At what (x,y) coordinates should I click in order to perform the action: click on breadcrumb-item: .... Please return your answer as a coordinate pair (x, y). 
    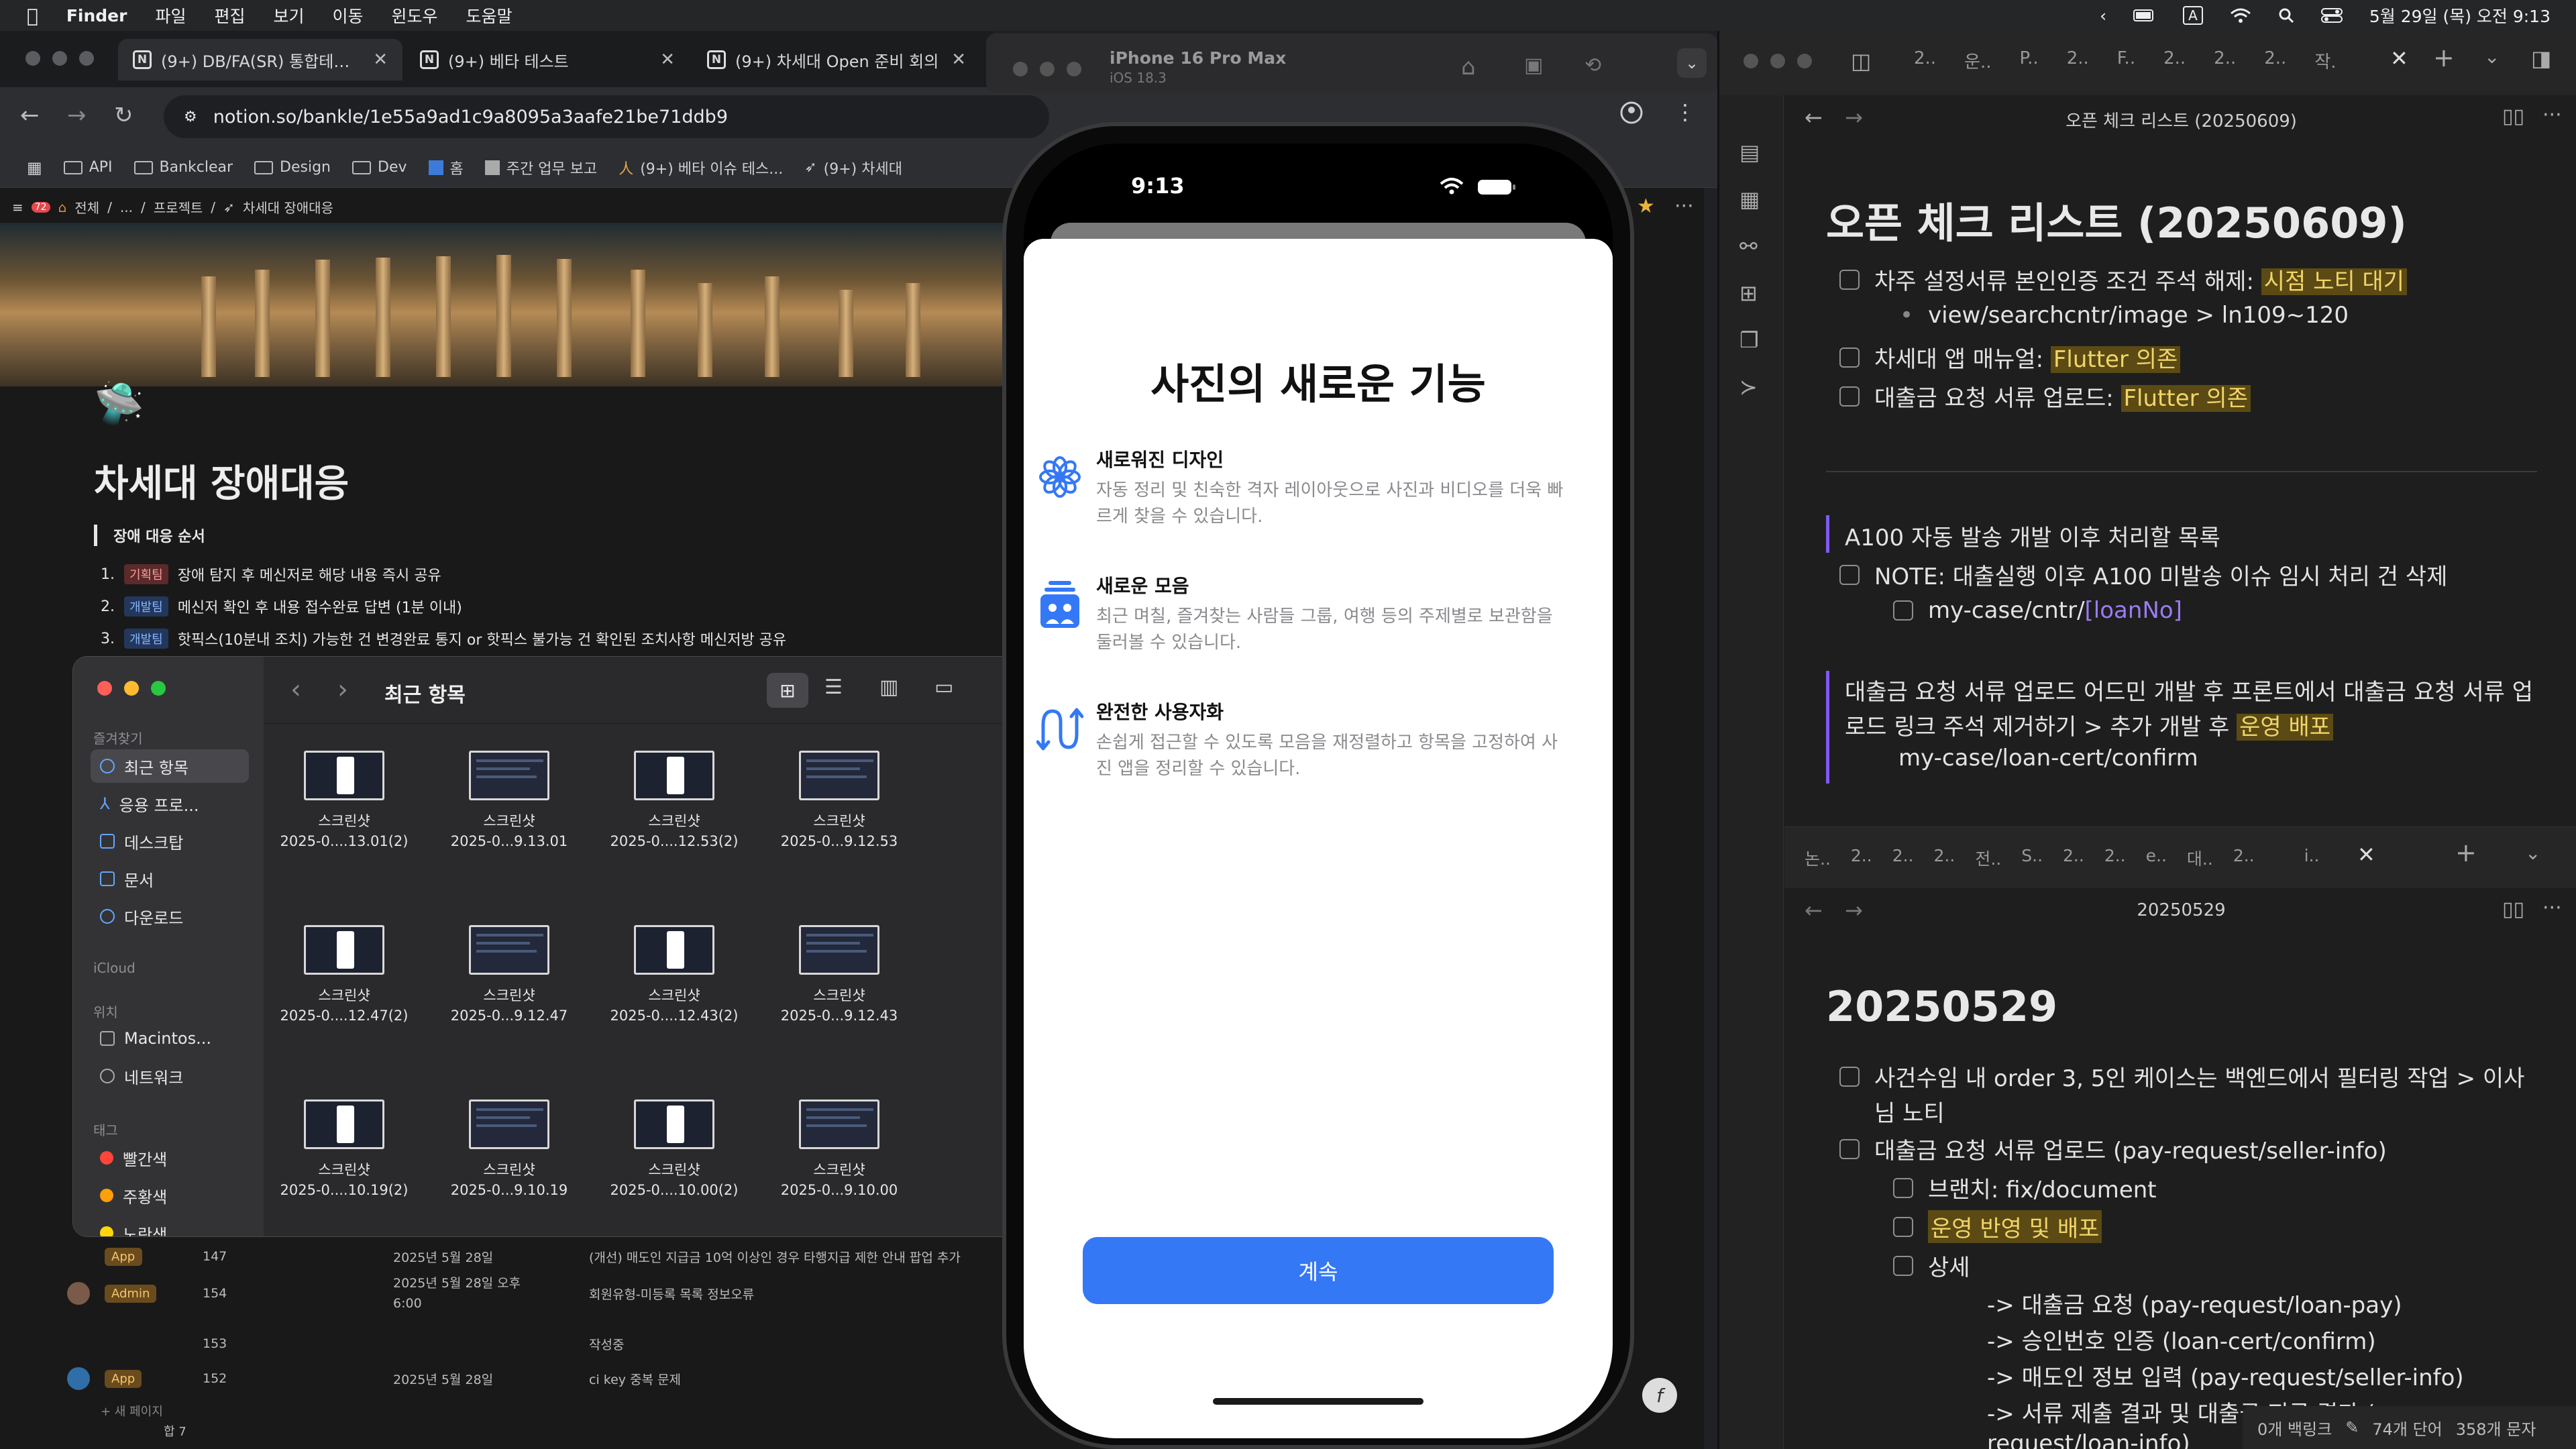
    Looking at the image, I should click on (126, 207).